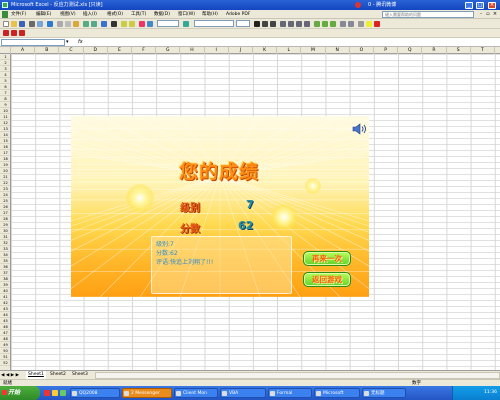 The height and width of the screenshot is (400, 500). I want to click on undo-icon, so click(86, 24).